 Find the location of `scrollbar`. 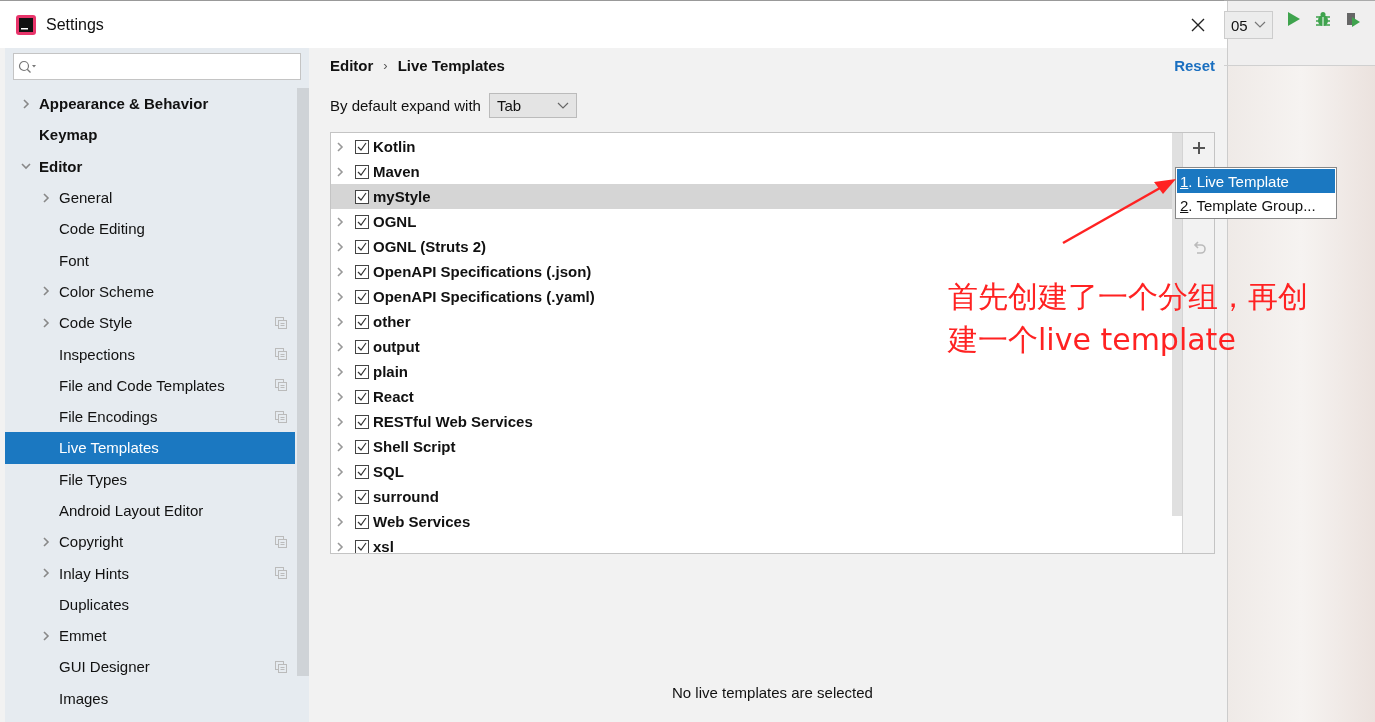

scrollbar is located at coordinates (303, 382).